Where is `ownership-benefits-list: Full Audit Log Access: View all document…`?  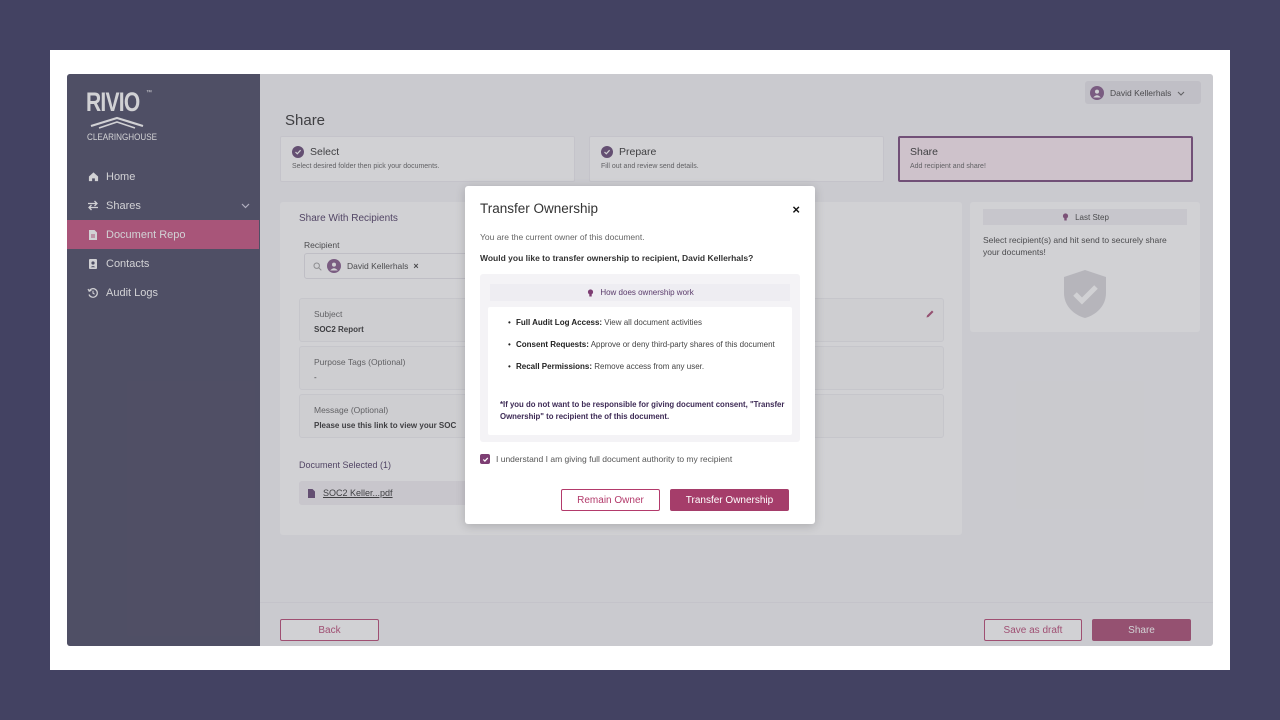
ownership-benefits-list: Full Audit Log Access: View all document… is located at coordinates (644, 350).